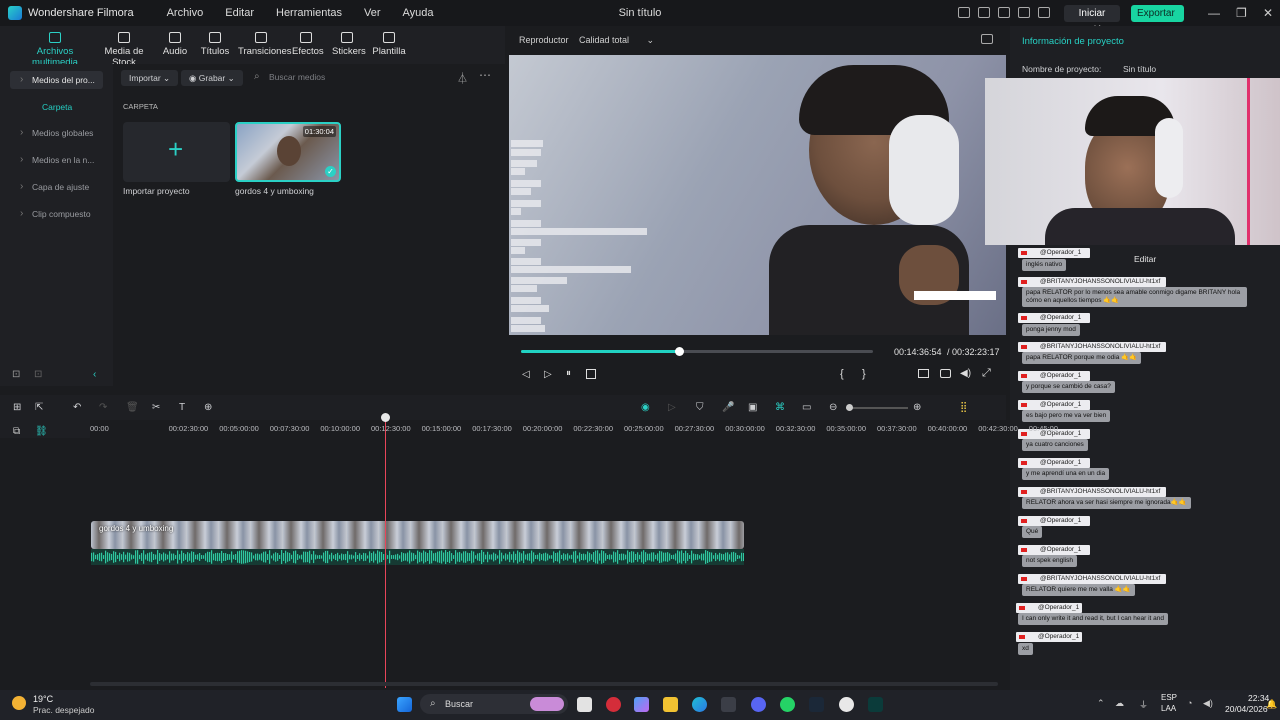 The image size is (1280, 720). What do you see at coordinates (212, 78) in the screenshot?
I see `record-button: ◉ Grabar ⌄` at bounding box center [212, 78].